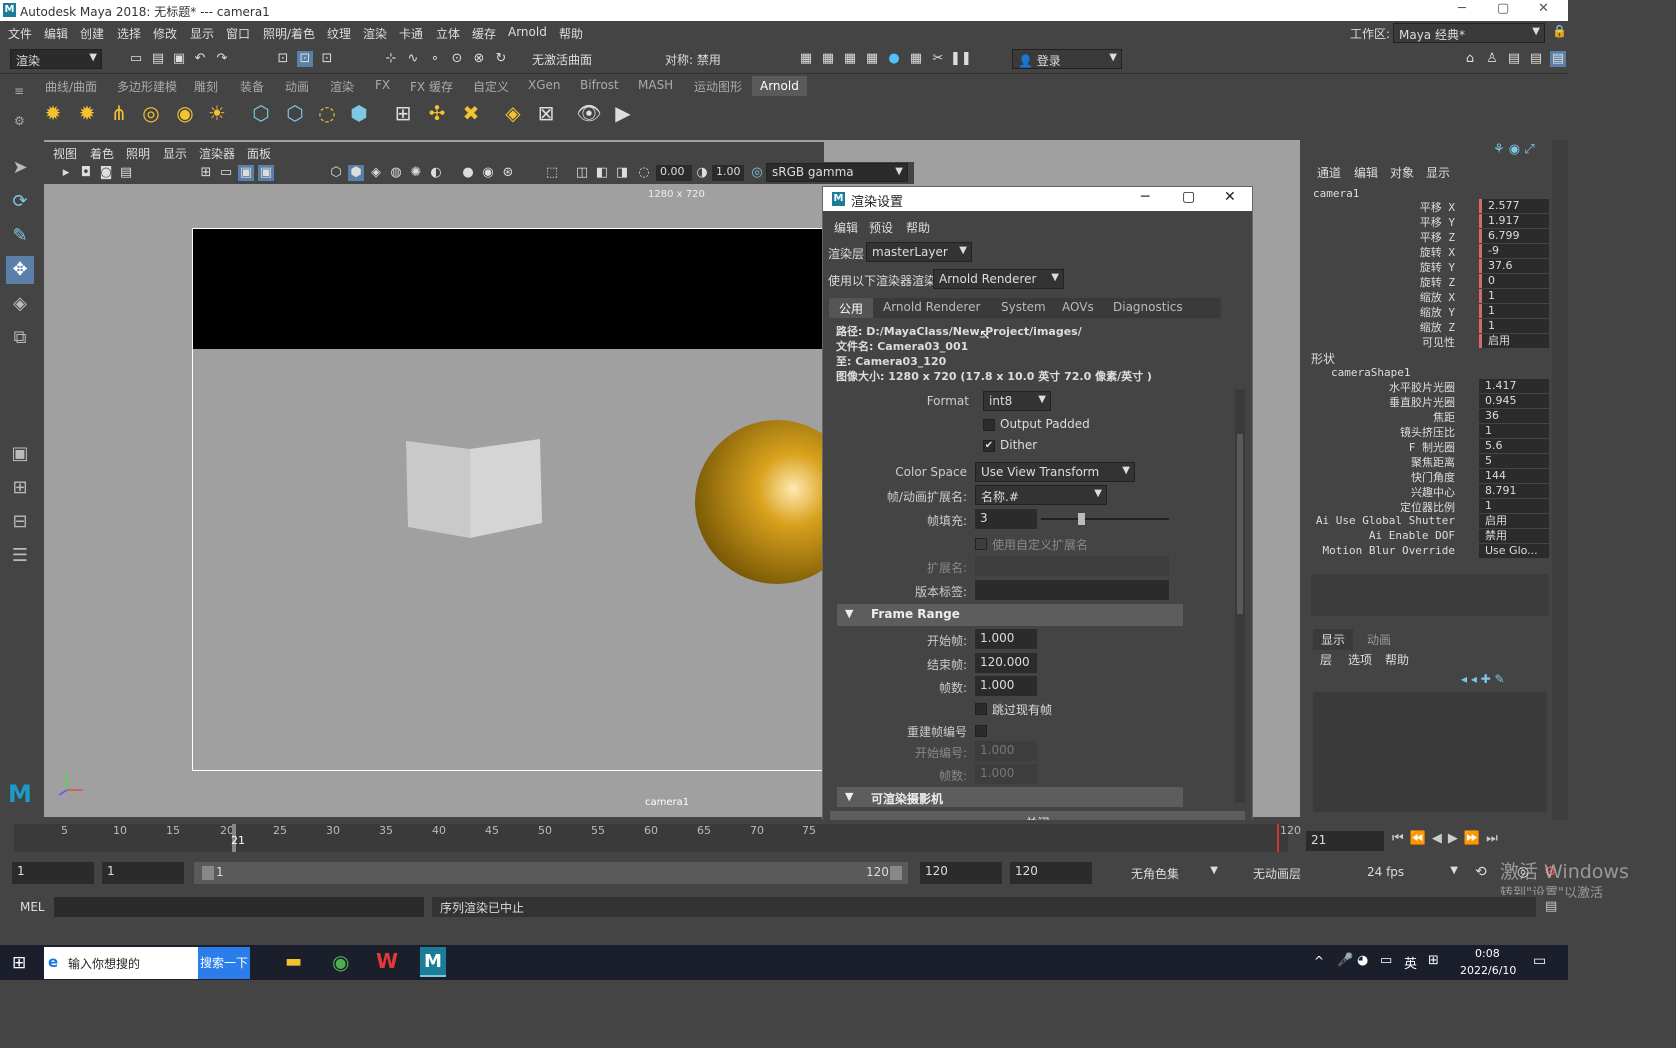 The width and height of the screenshot is (1676, 1048). What do you see at coordinates (375, 33) in the screenshot?
I see `menu-render: 渲染` at bounding box center [375, 33].